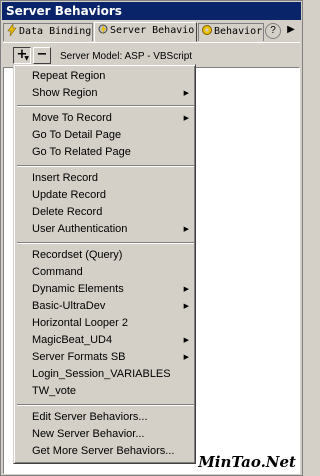  Describe the element at coordinates (247, 462) in the screenshot. I see `watermark: MinTao.Net` at that location.